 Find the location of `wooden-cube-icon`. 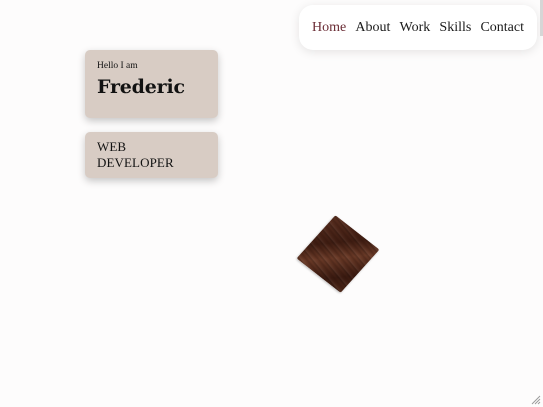

wooden-cube-icon is located at coordinates (338, 254).